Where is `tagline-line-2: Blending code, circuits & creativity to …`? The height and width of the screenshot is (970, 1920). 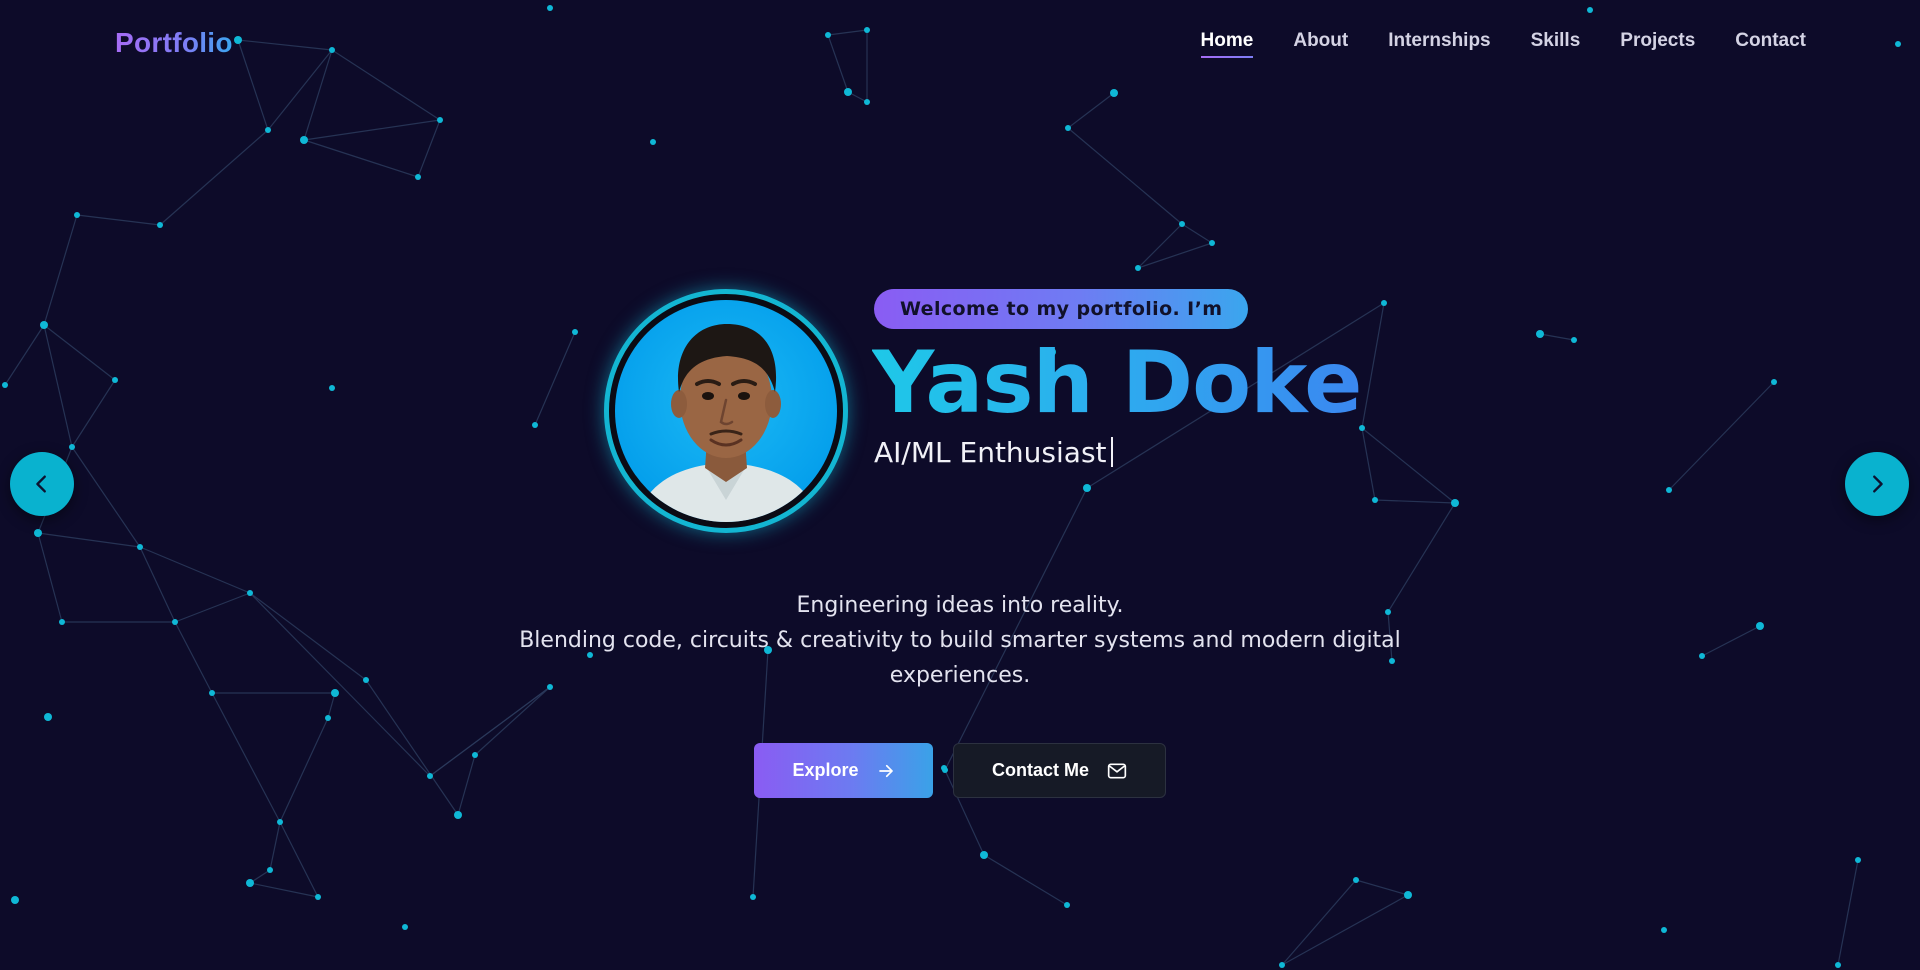
tagline-line-2: Blending code, circuits & creativity to … is located at coordinates (960, 658).